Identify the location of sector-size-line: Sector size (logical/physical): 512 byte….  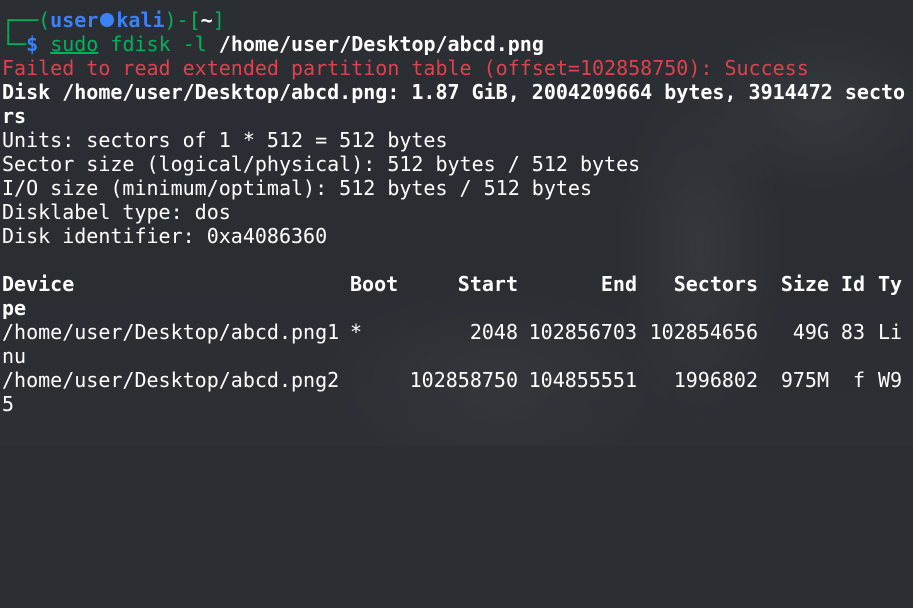
(321, 164).